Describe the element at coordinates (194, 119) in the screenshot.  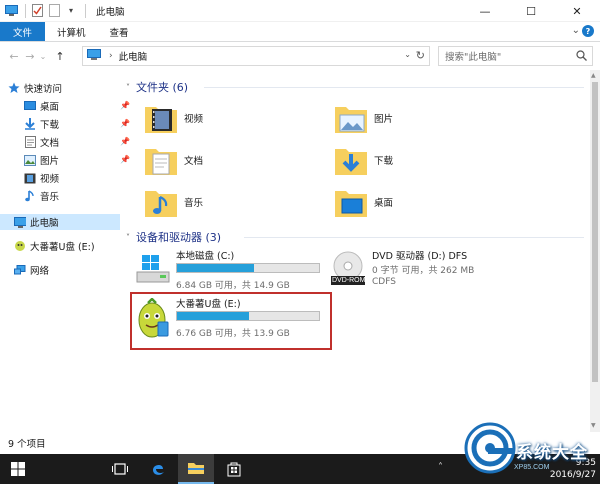
I see `folder-label: 视频` at that location.